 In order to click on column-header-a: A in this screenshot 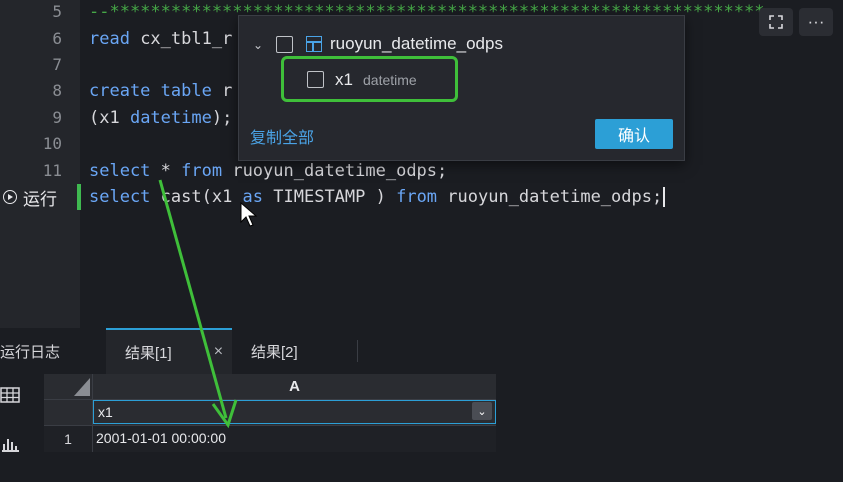, I will do `click(294, 386)`.